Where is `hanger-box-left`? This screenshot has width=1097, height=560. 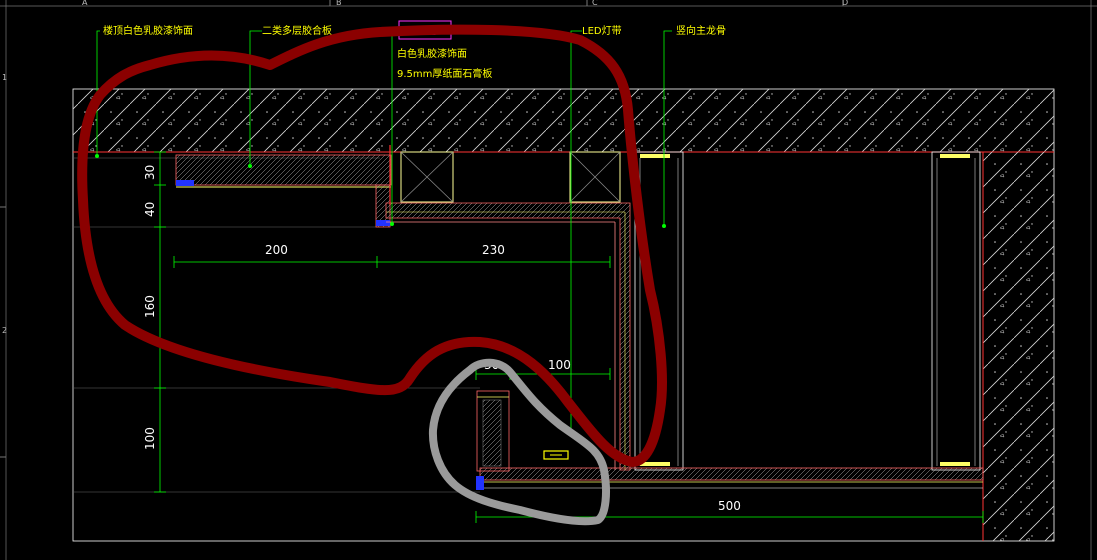
hanger-box-left is located at coordinates (427, 177).